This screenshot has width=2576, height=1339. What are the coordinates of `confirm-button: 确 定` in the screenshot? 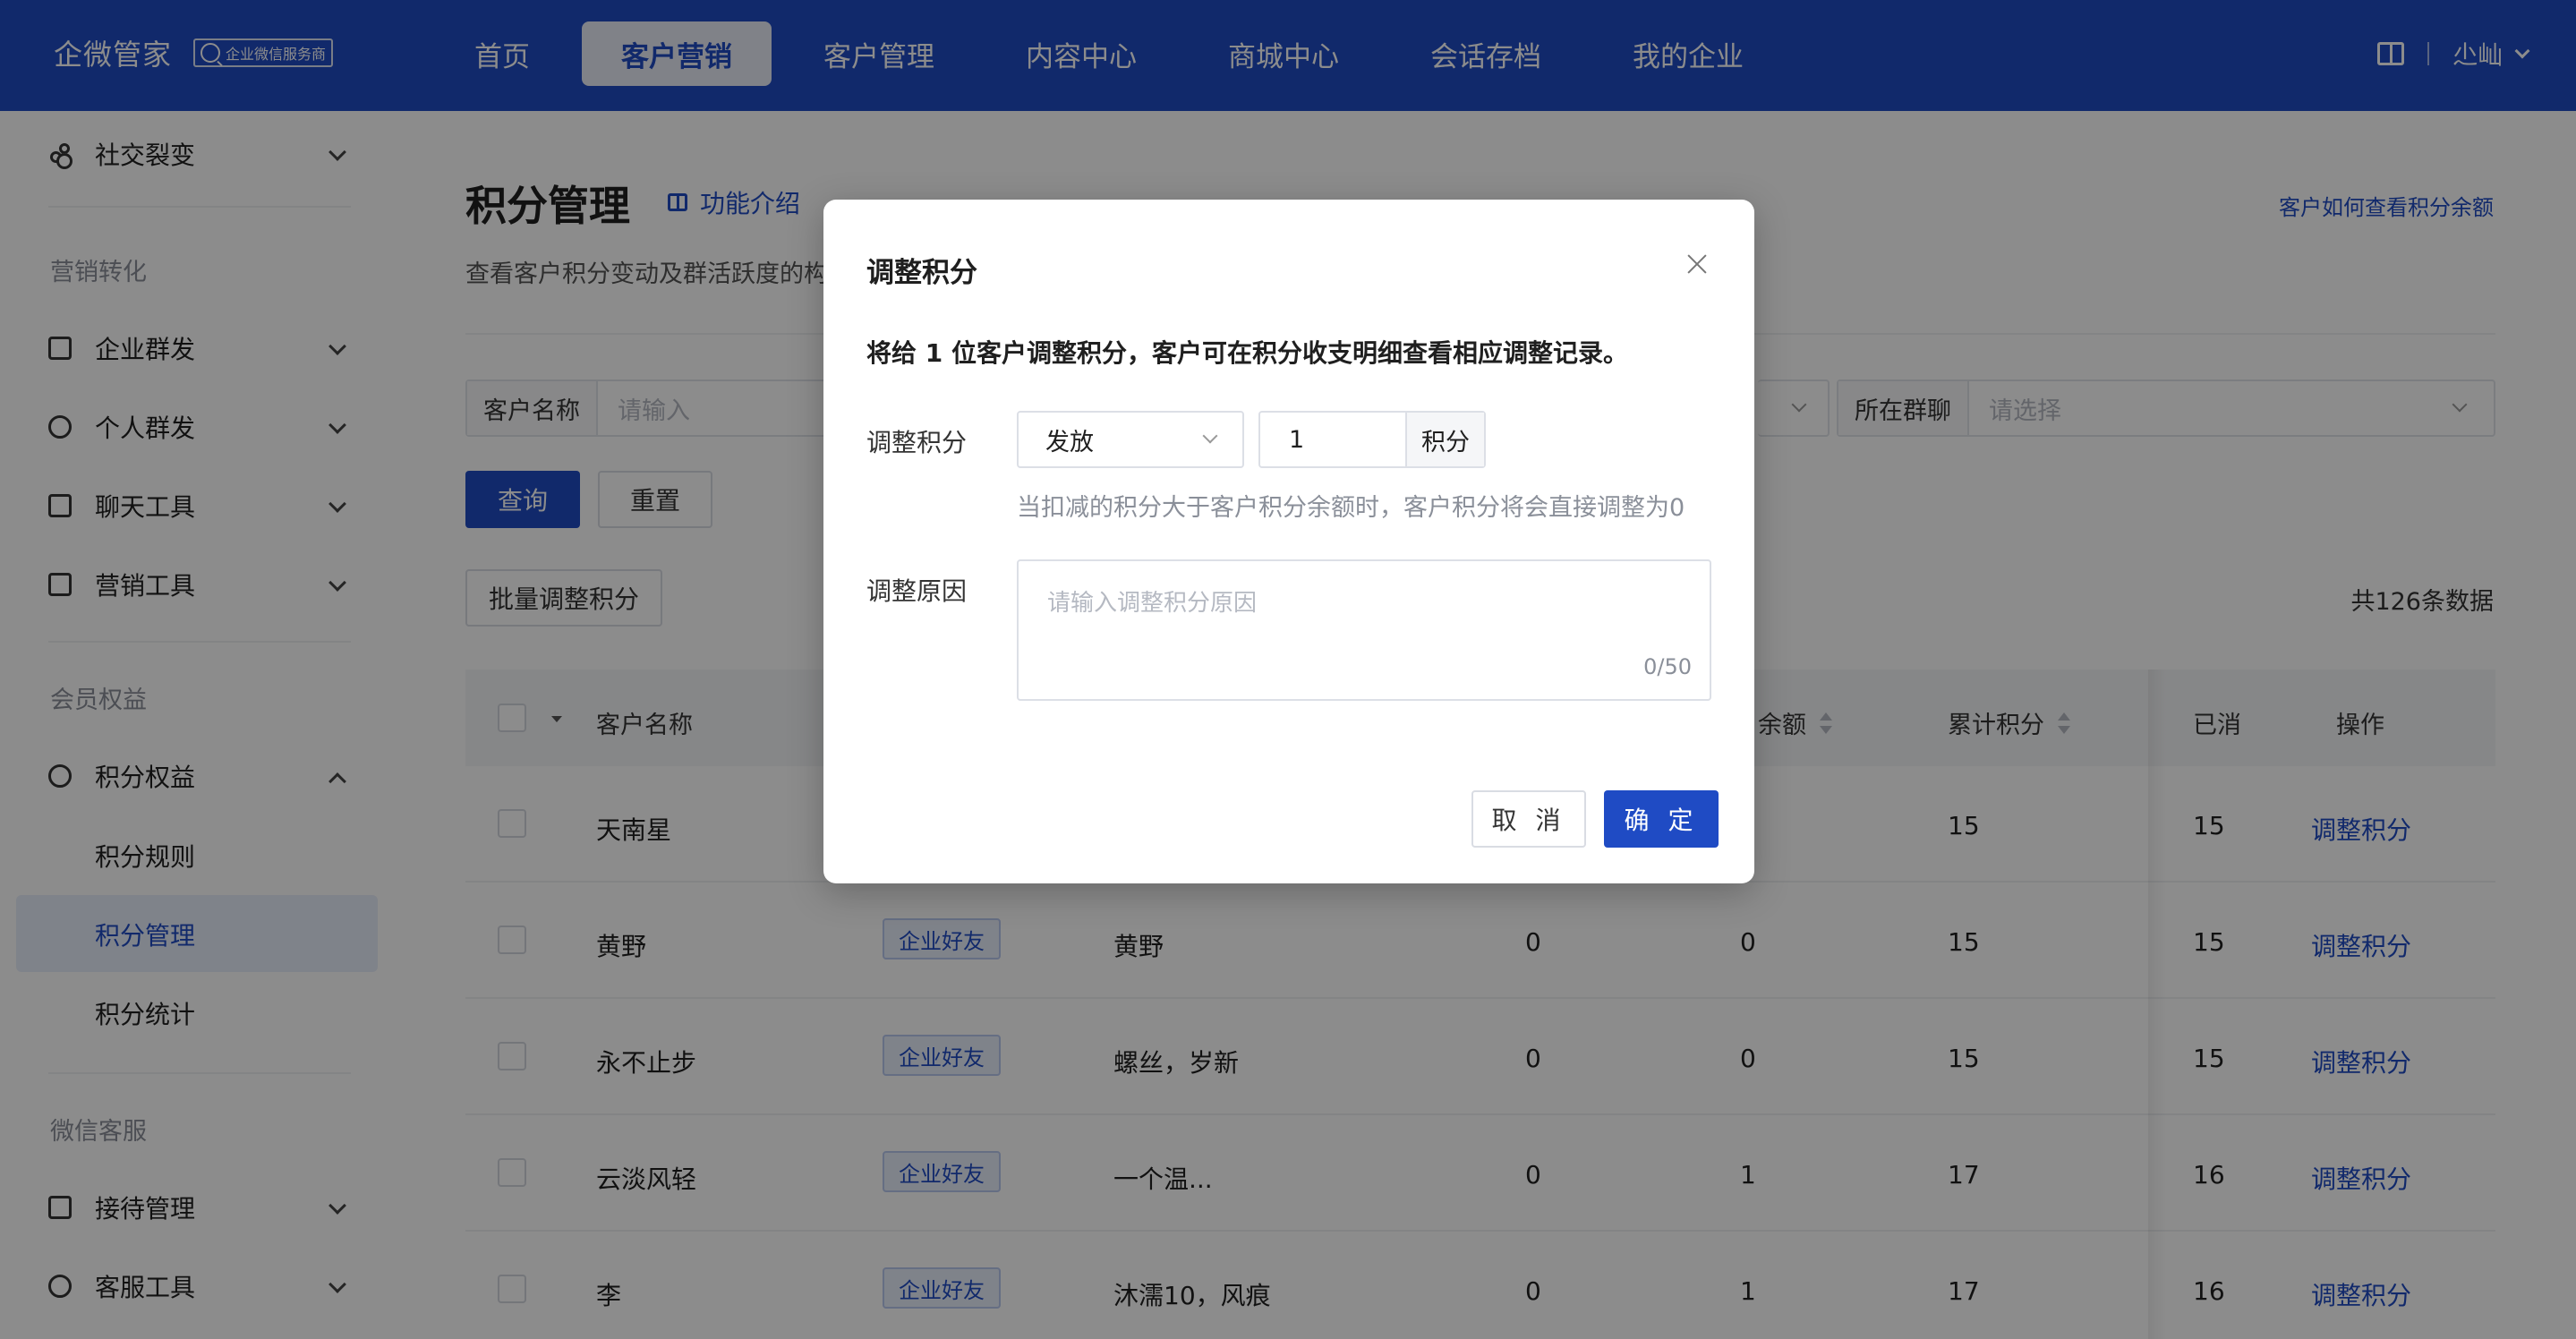 It's located at (1661, 819).